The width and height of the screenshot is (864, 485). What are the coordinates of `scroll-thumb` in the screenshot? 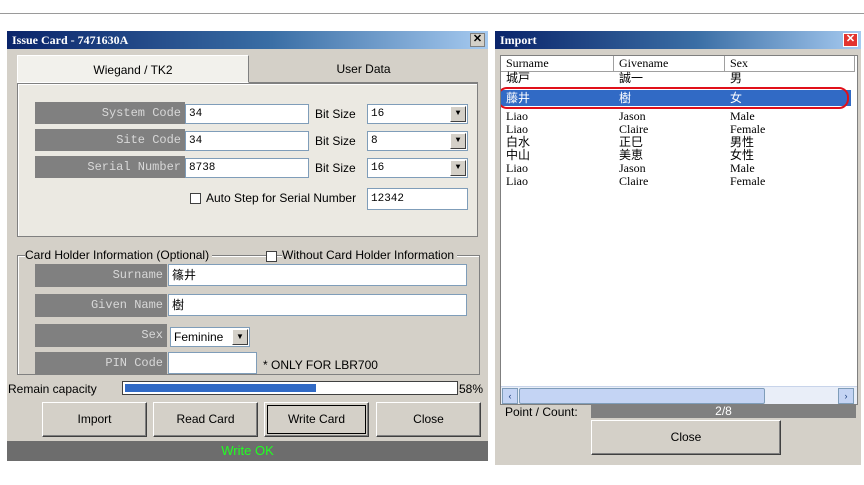 It's located at (642, 396).